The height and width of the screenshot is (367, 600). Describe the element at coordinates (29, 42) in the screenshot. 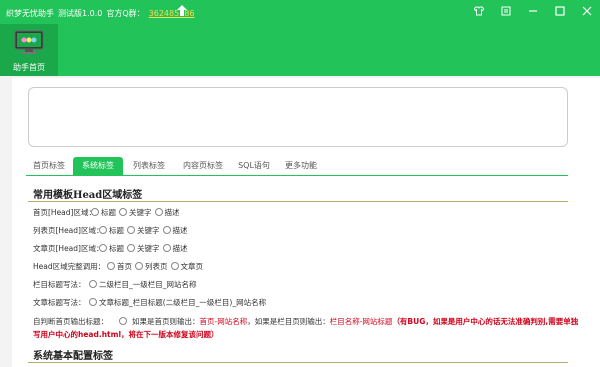

I see `monitor-icon` at that location.